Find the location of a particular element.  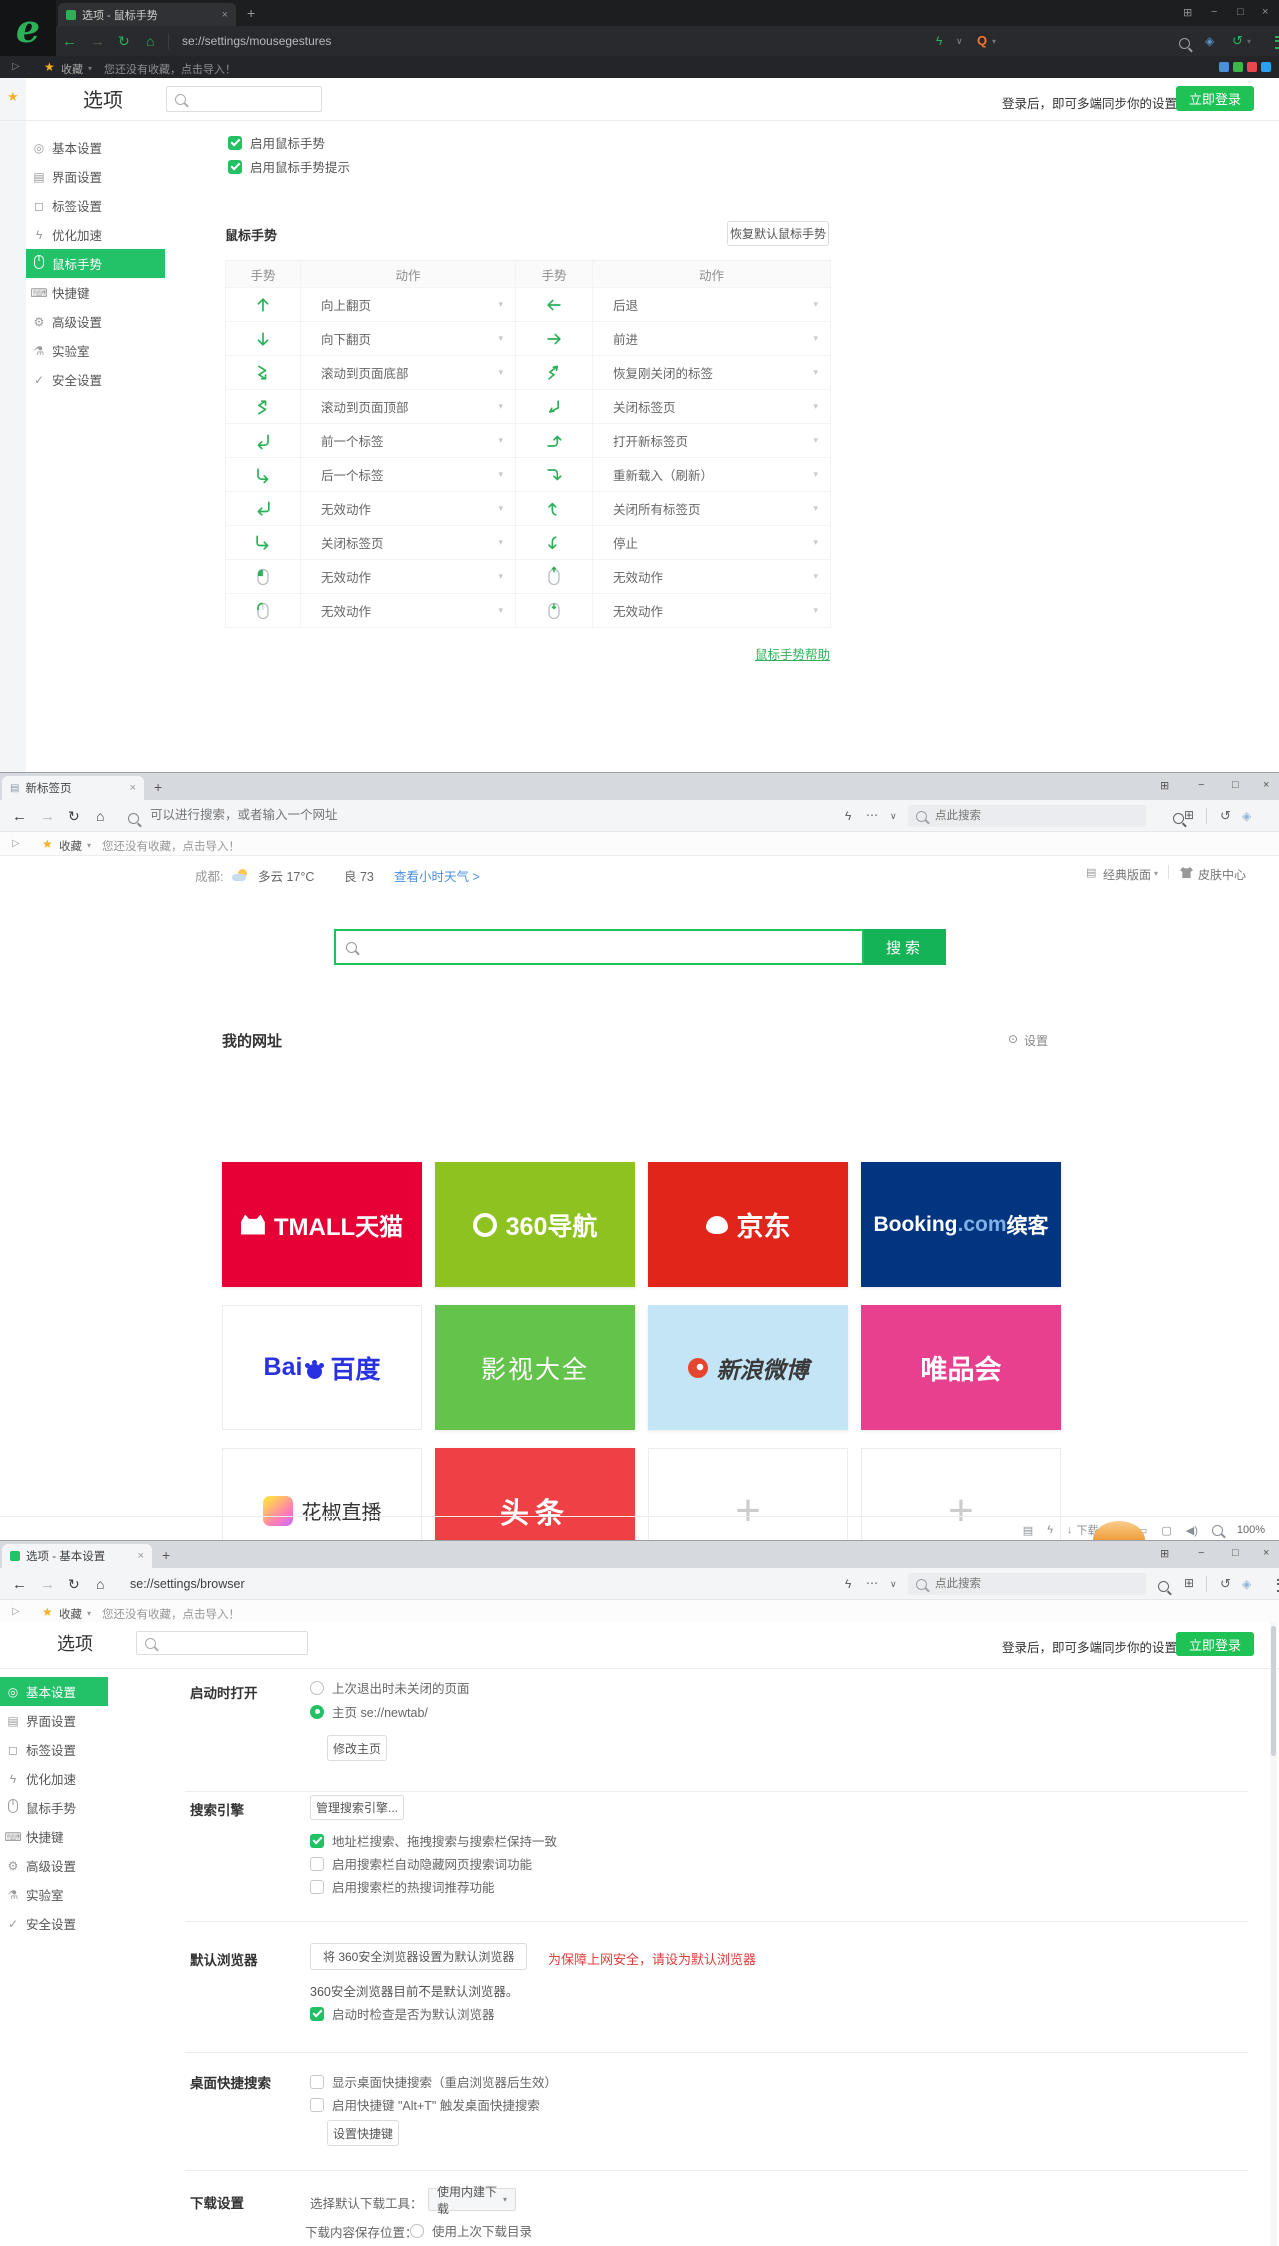

booking-tile: Booking .com 缤客 is located at coordinates (961, 1224).